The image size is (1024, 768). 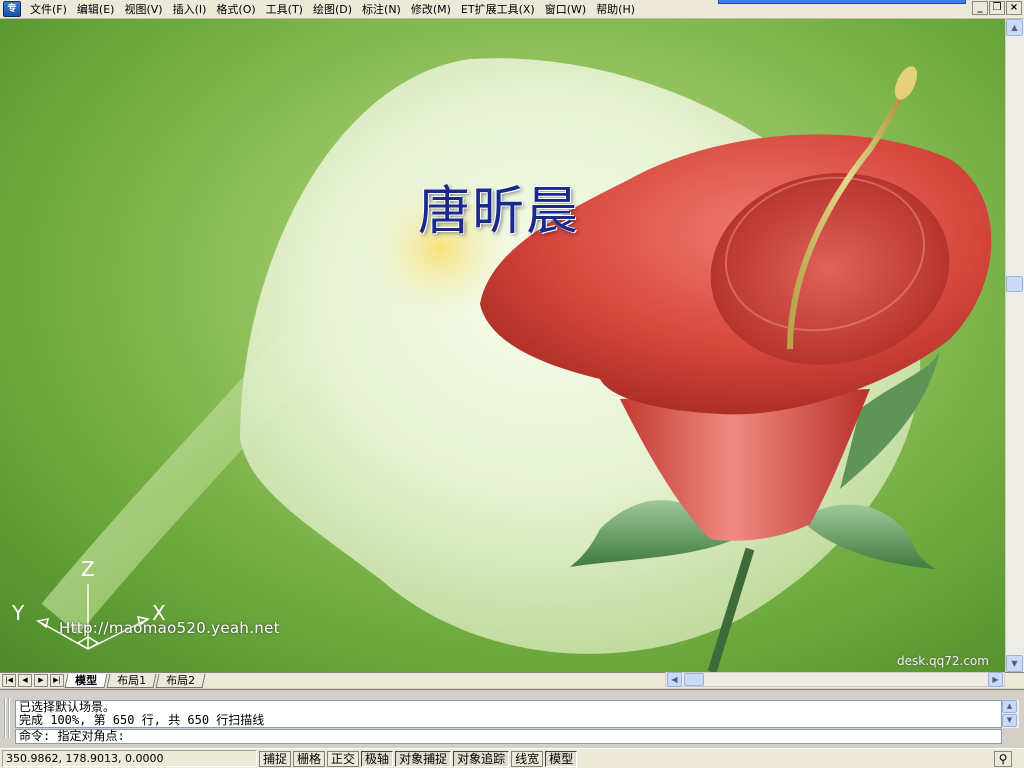 What do you see at coordinates (377, 758) in the screenshot?
I see `polar-toggle: 极轴` at bounding box center [377, 758].